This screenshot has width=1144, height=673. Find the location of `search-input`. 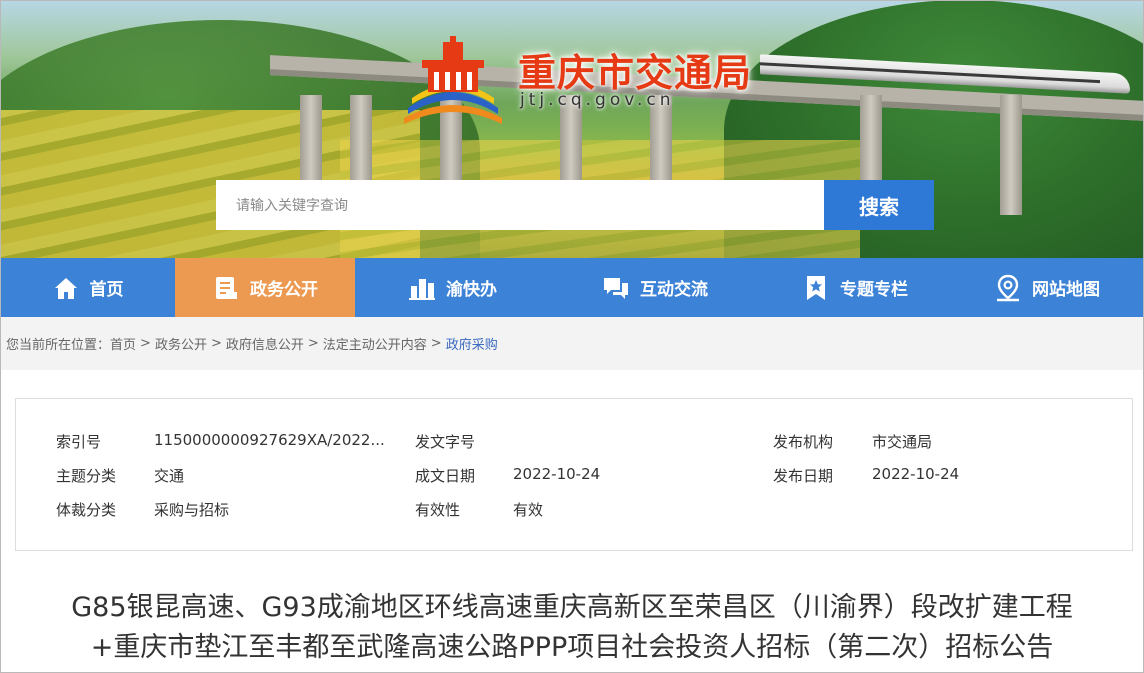

search-input is located at coordinates (520, 205).